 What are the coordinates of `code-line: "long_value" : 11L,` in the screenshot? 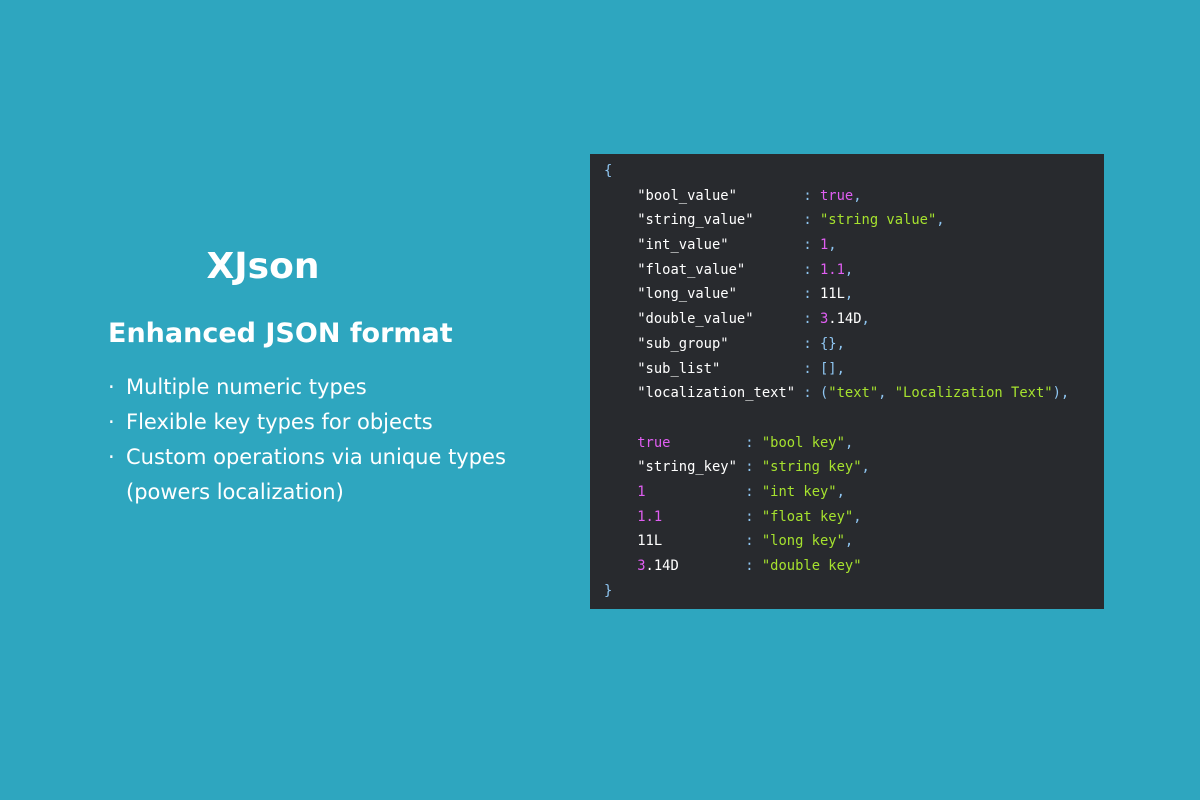 It's located at (854, 294).